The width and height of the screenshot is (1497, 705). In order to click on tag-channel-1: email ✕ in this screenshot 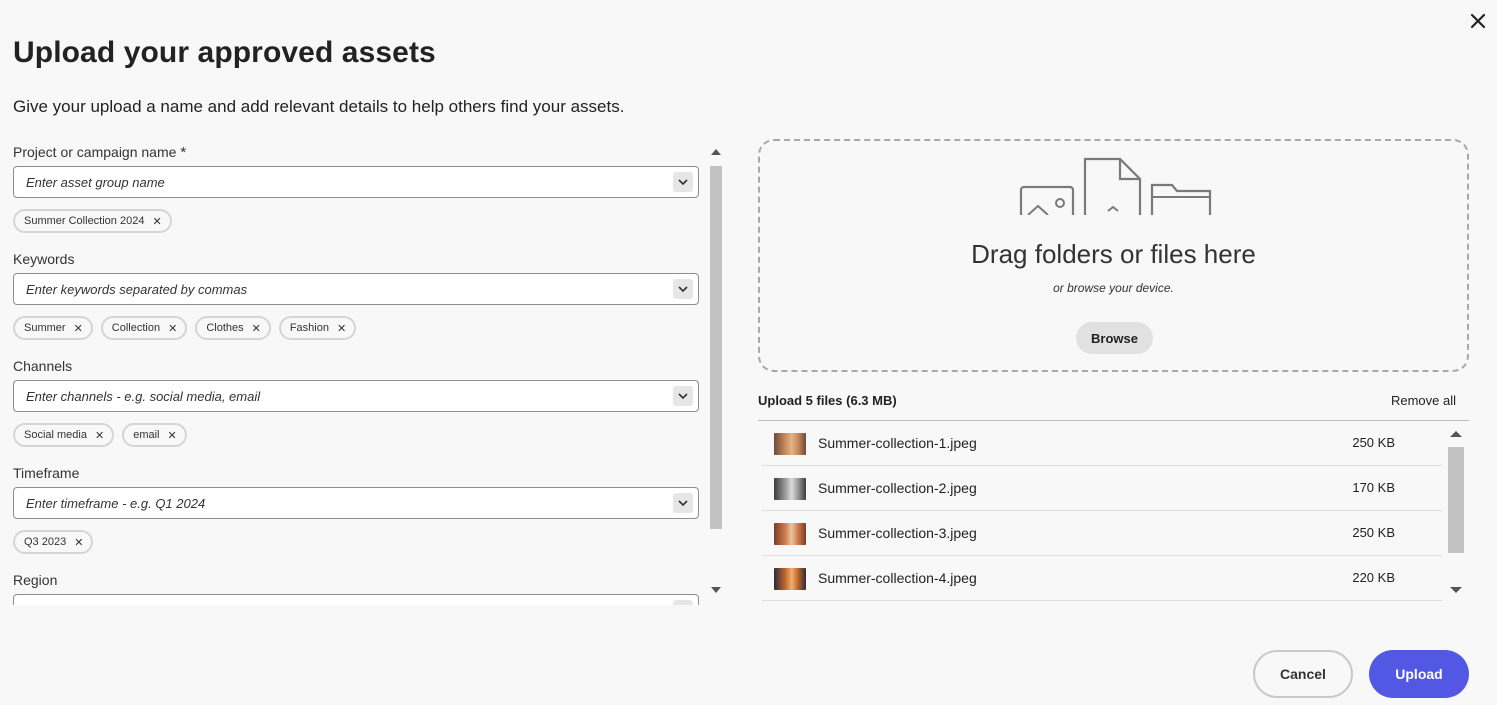, I will do `click(154, 435)`.